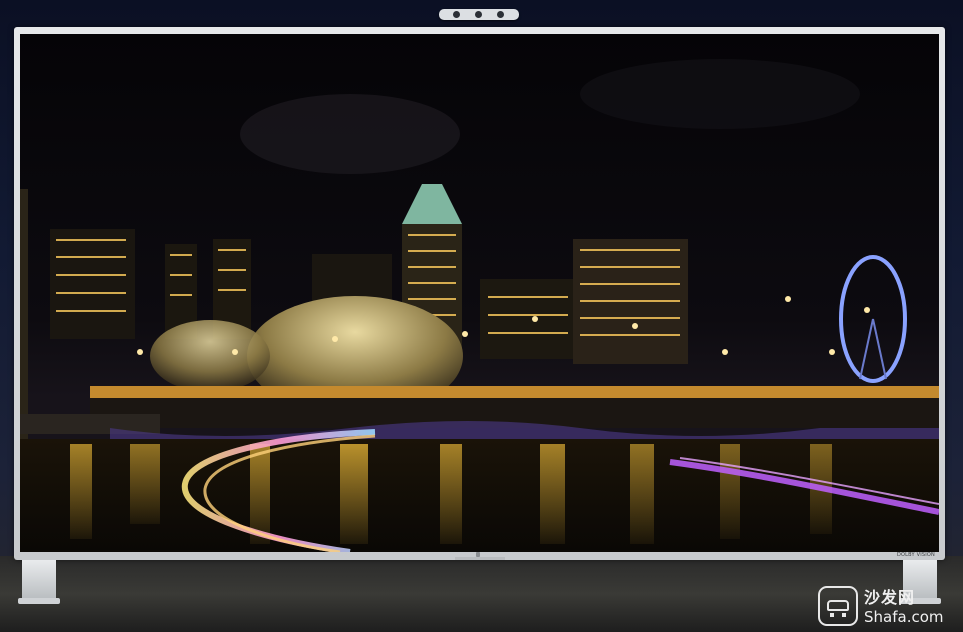 This screenshot has height=632, width=963. What do you see at coordinates (904, 617) in the screenshot?
I see `watermark-url: Shafa.com` at bounding box center [904, 617].